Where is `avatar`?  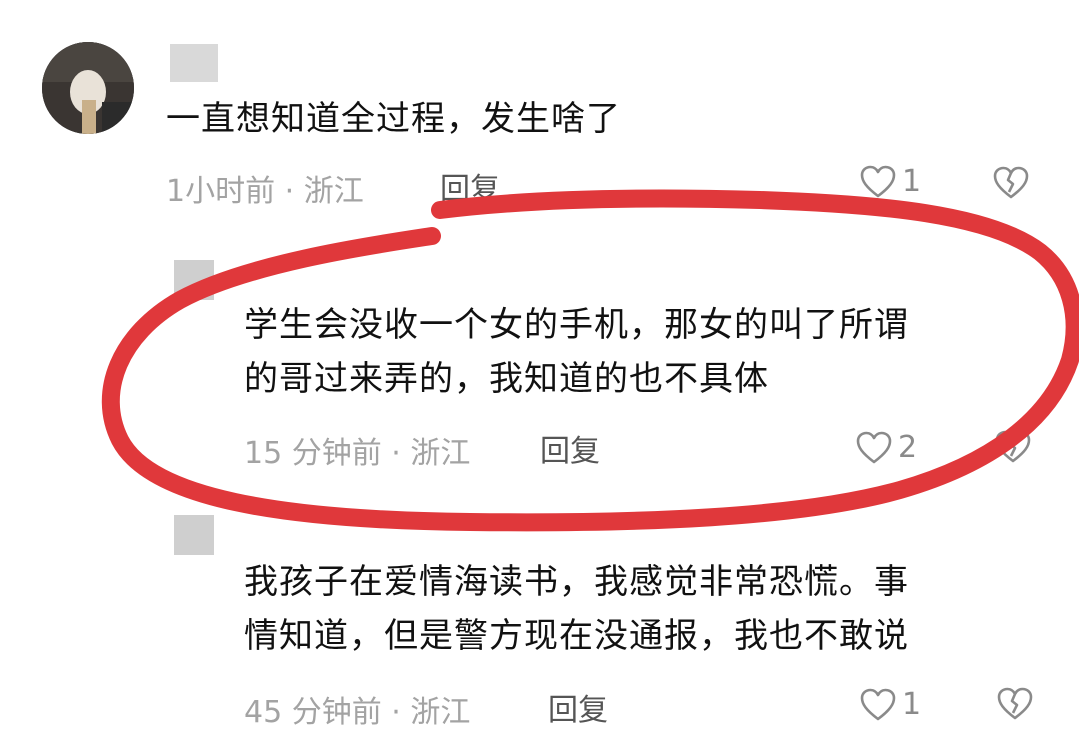
avatar is located at coordinates (88, 88).